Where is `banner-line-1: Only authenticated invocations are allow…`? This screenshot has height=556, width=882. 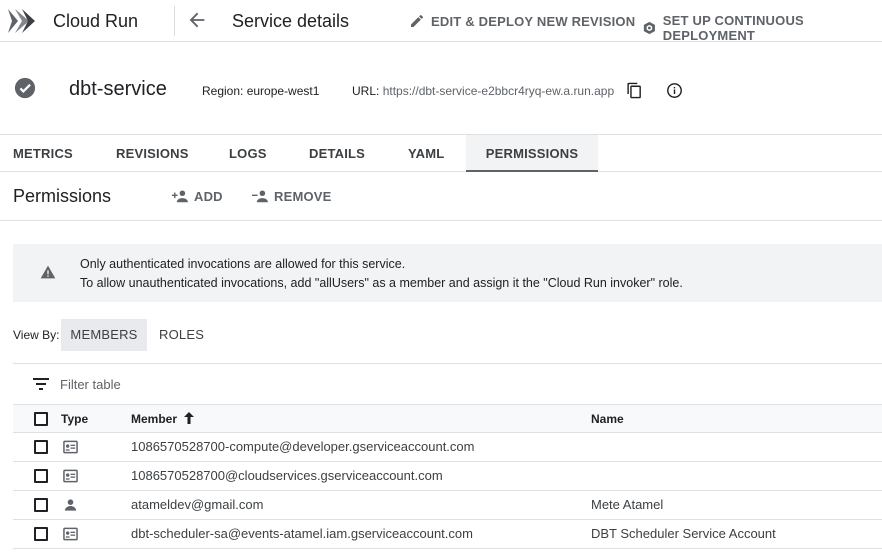
banner-line-1: Only authenticated invocations are allow… is located at coordinates (243, 264).